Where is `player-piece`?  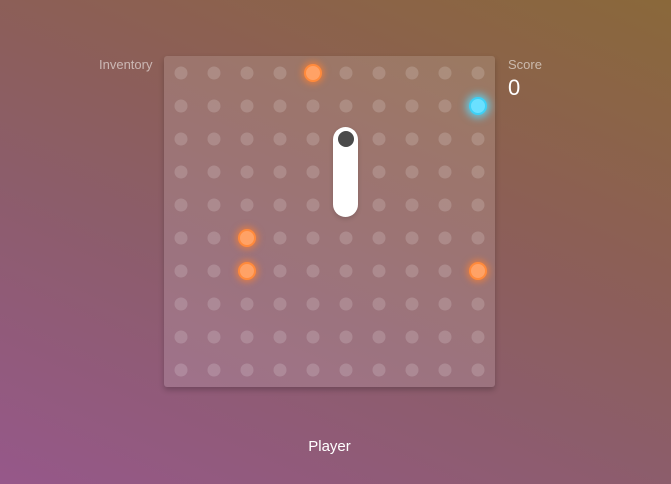
player-piece is located at coordinates (345, 172).